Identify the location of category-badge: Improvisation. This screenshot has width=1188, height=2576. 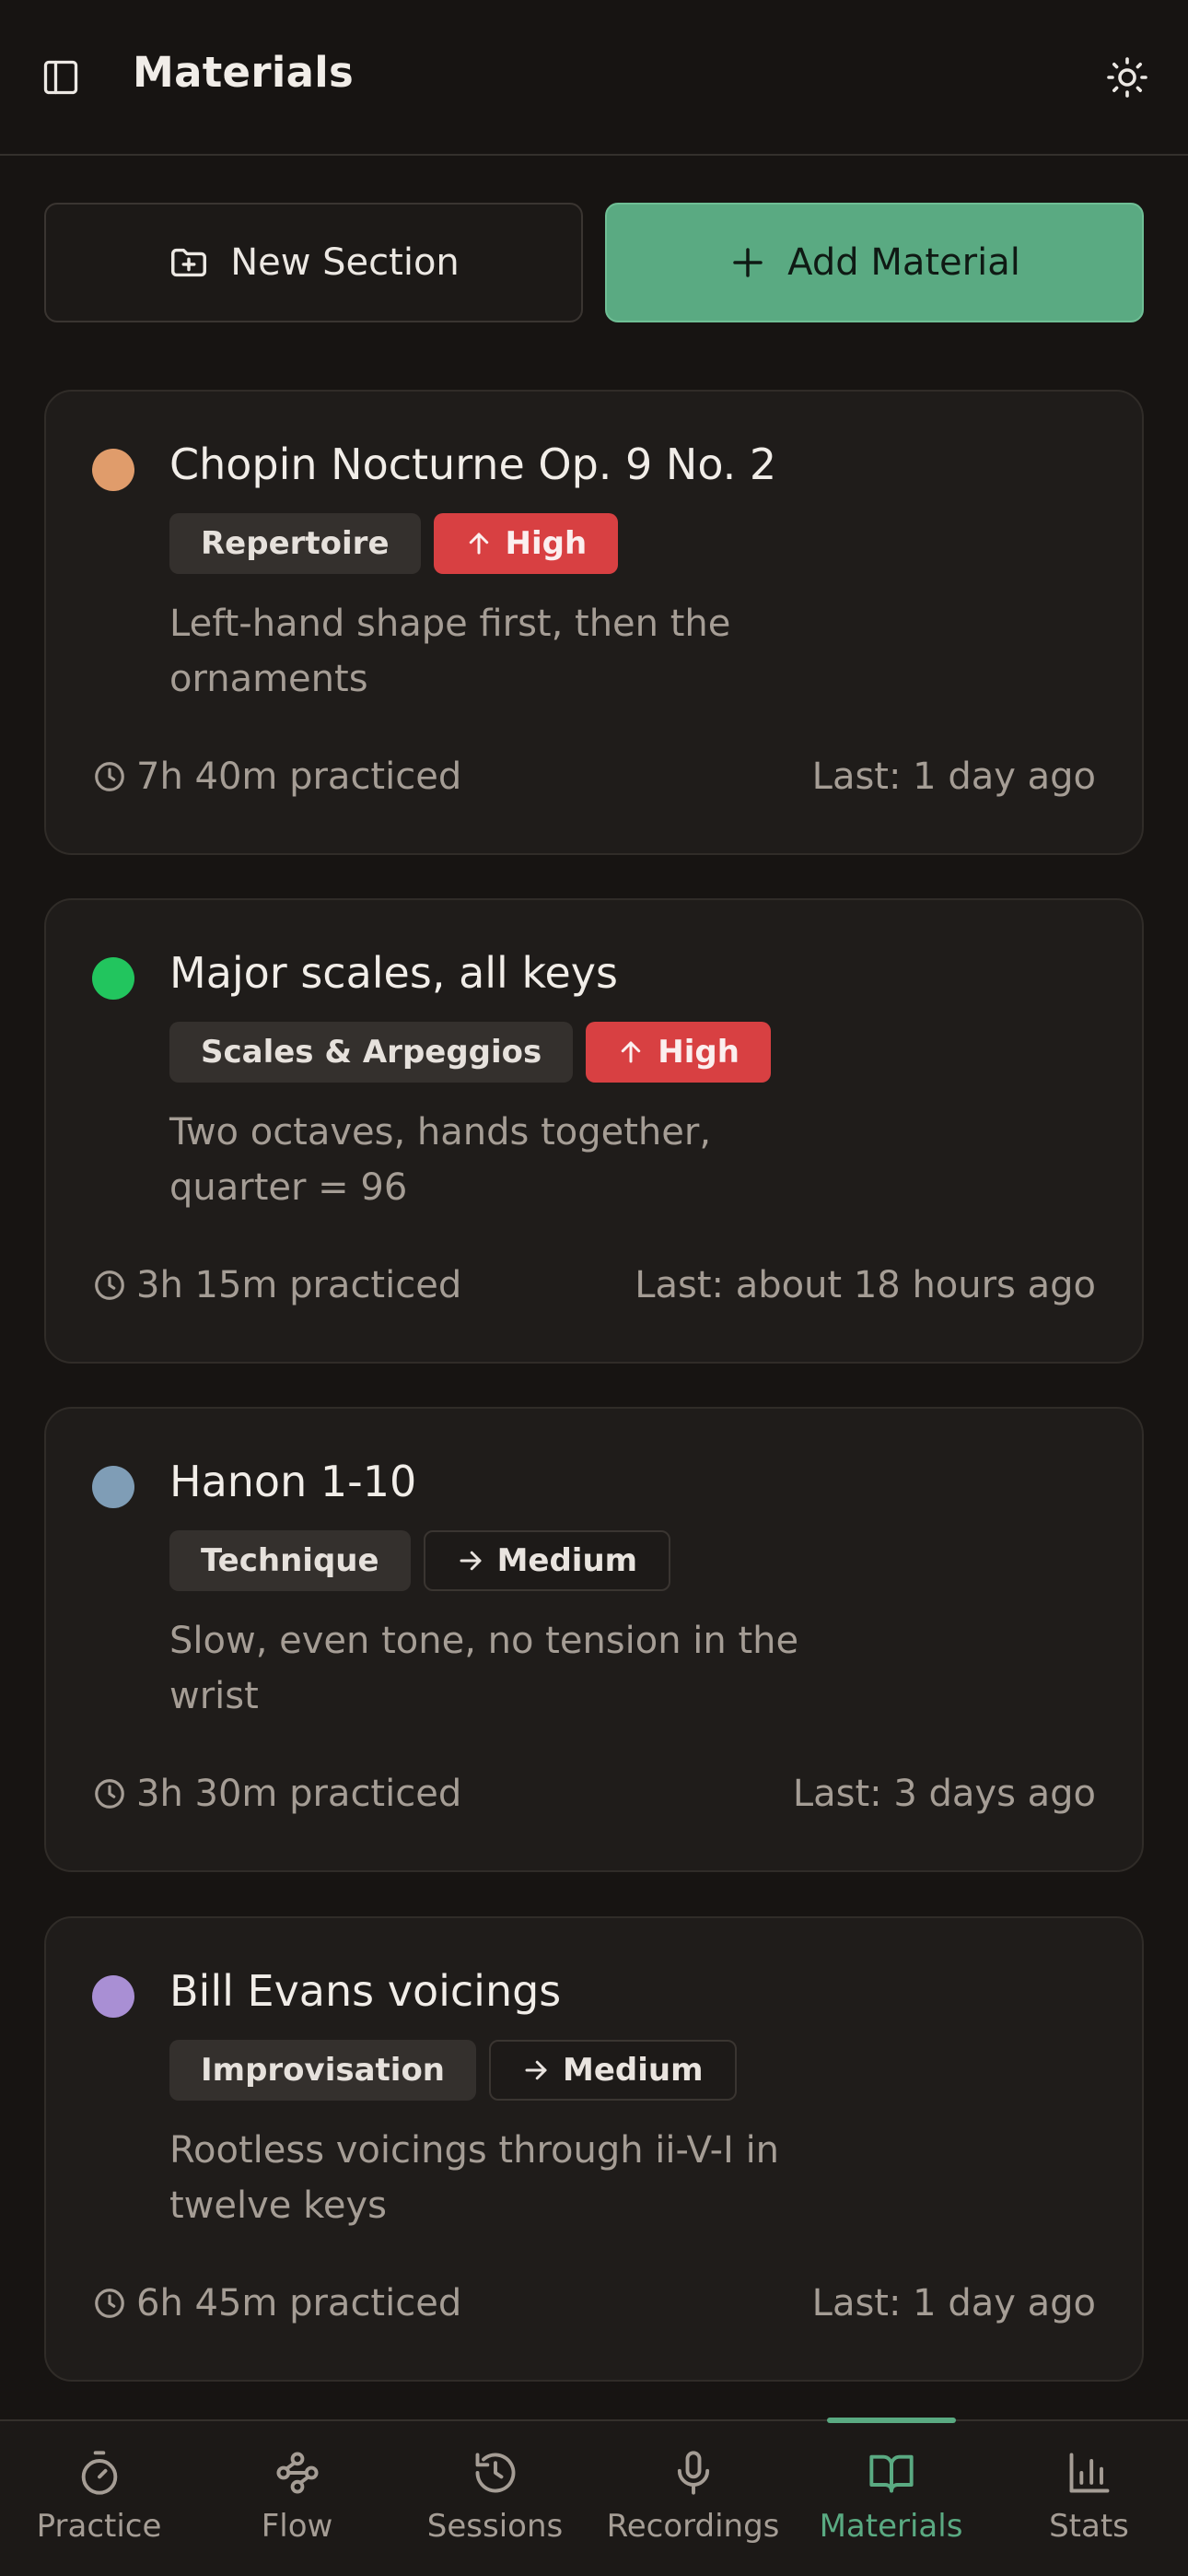
(323, 2070).